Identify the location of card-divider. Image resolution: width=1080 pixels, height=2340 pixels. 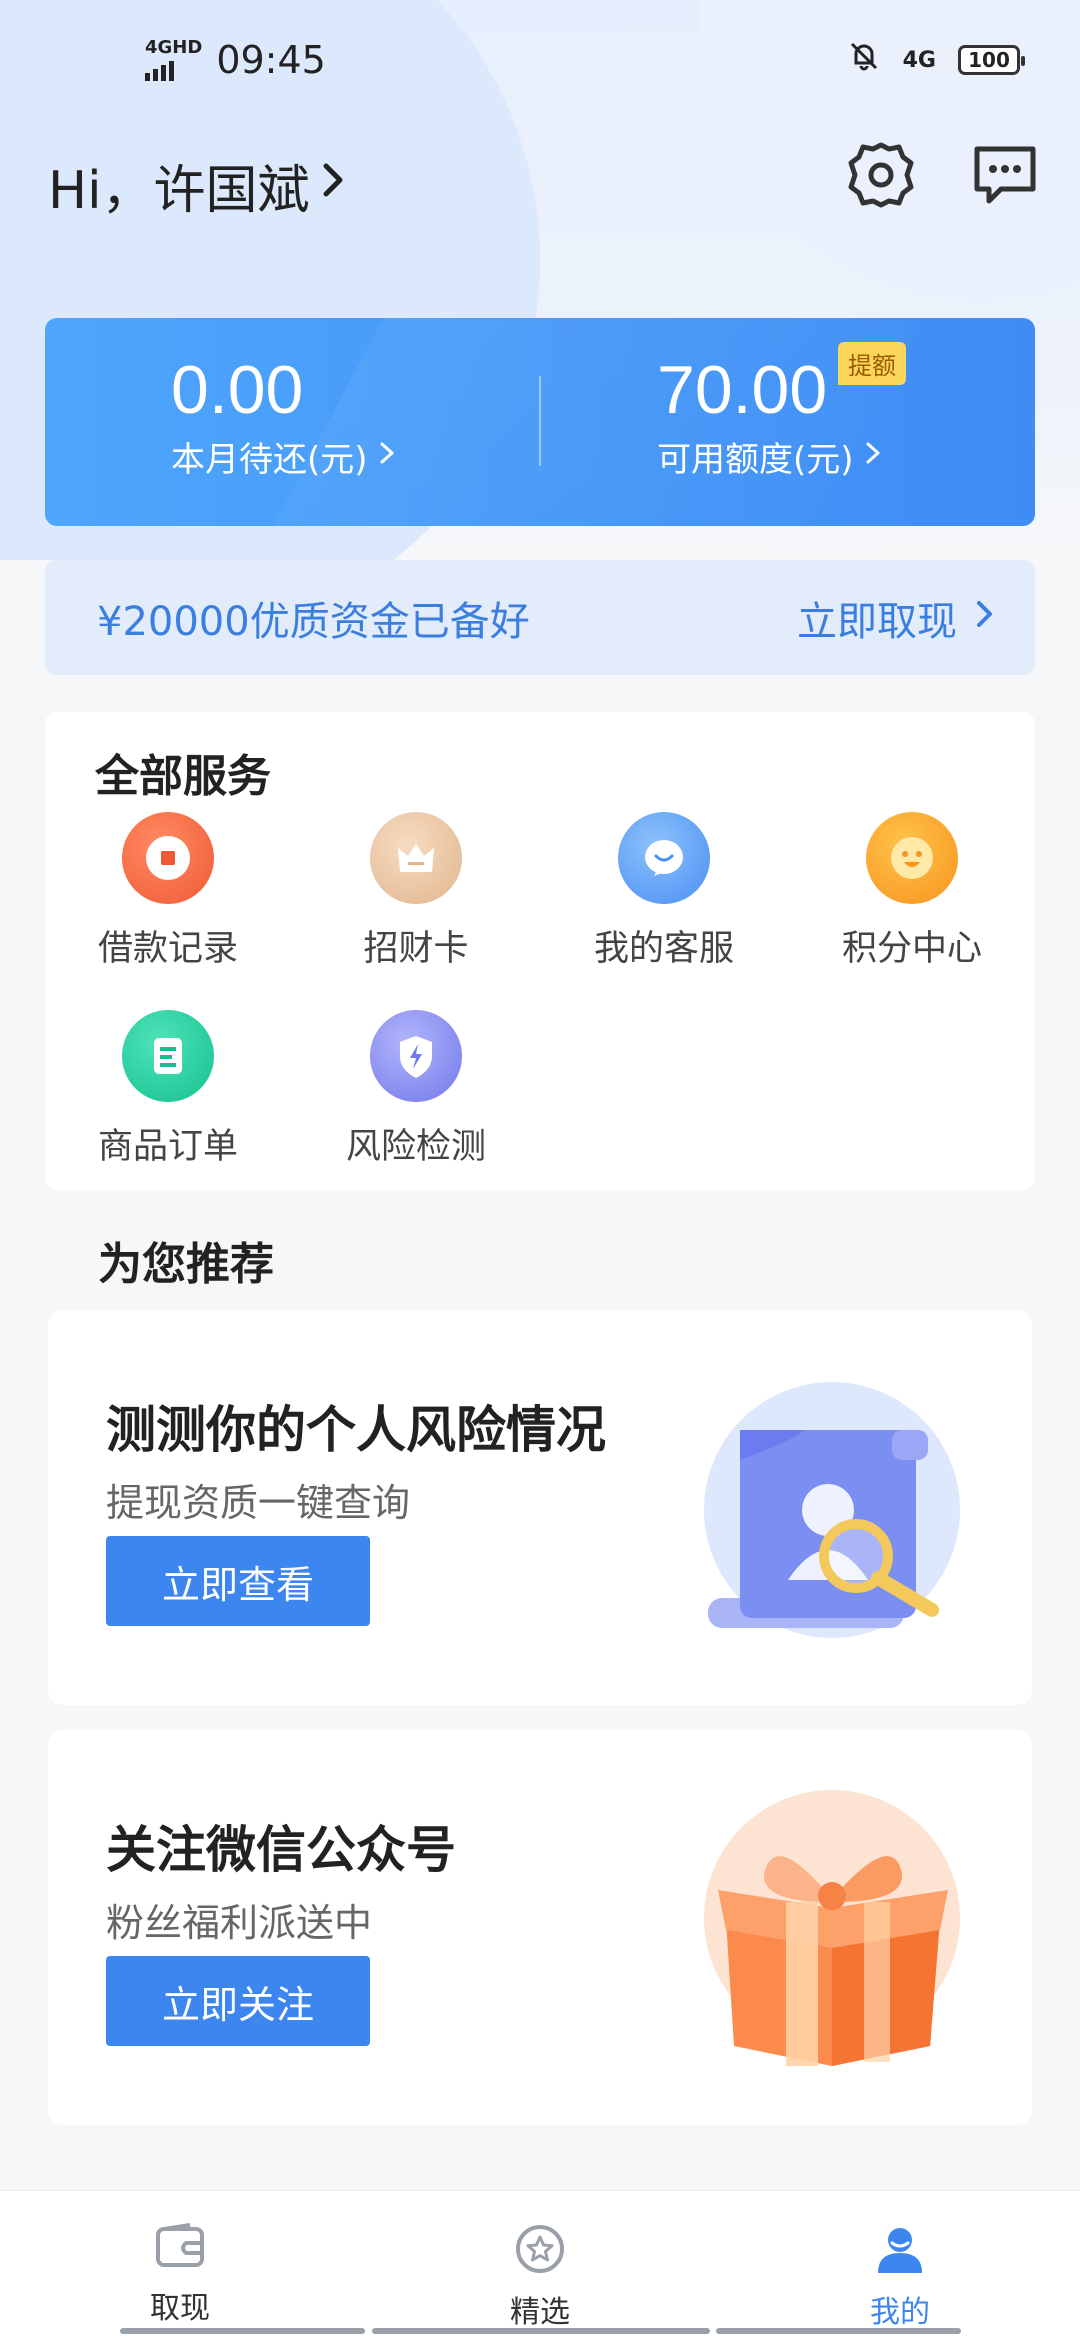
(540, 421).